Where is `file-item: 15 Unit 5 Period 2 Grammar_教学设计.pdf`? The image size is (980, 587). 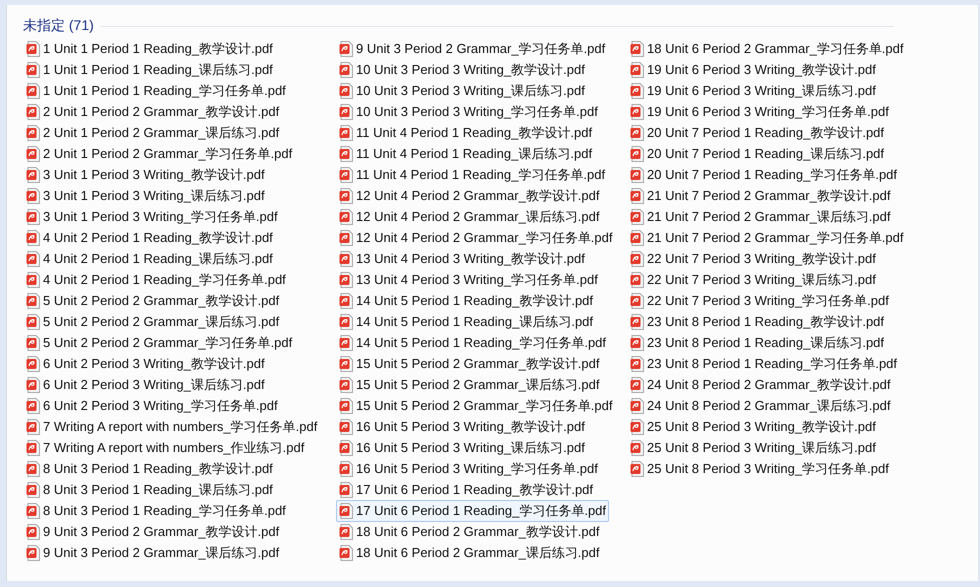 file-item: 15 Unit 5 Period 2 Grammar_教学设计.pdf is located at coordinates (469, 364).